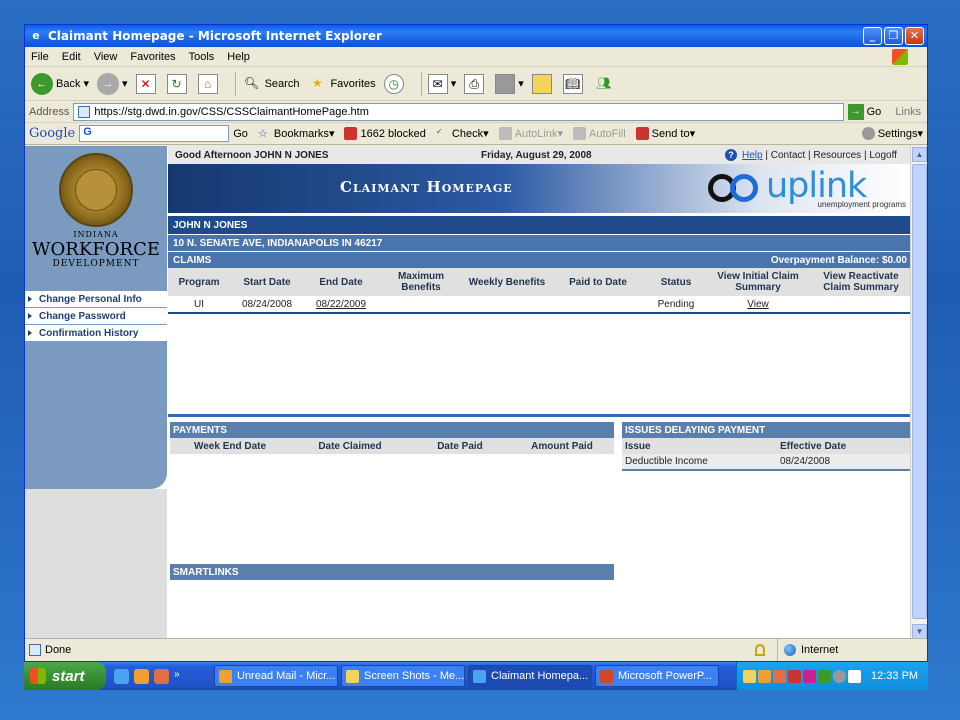  Describe the element at coordinates (914, 36) in the screenshot. I see `close-button: ✕` at that location.